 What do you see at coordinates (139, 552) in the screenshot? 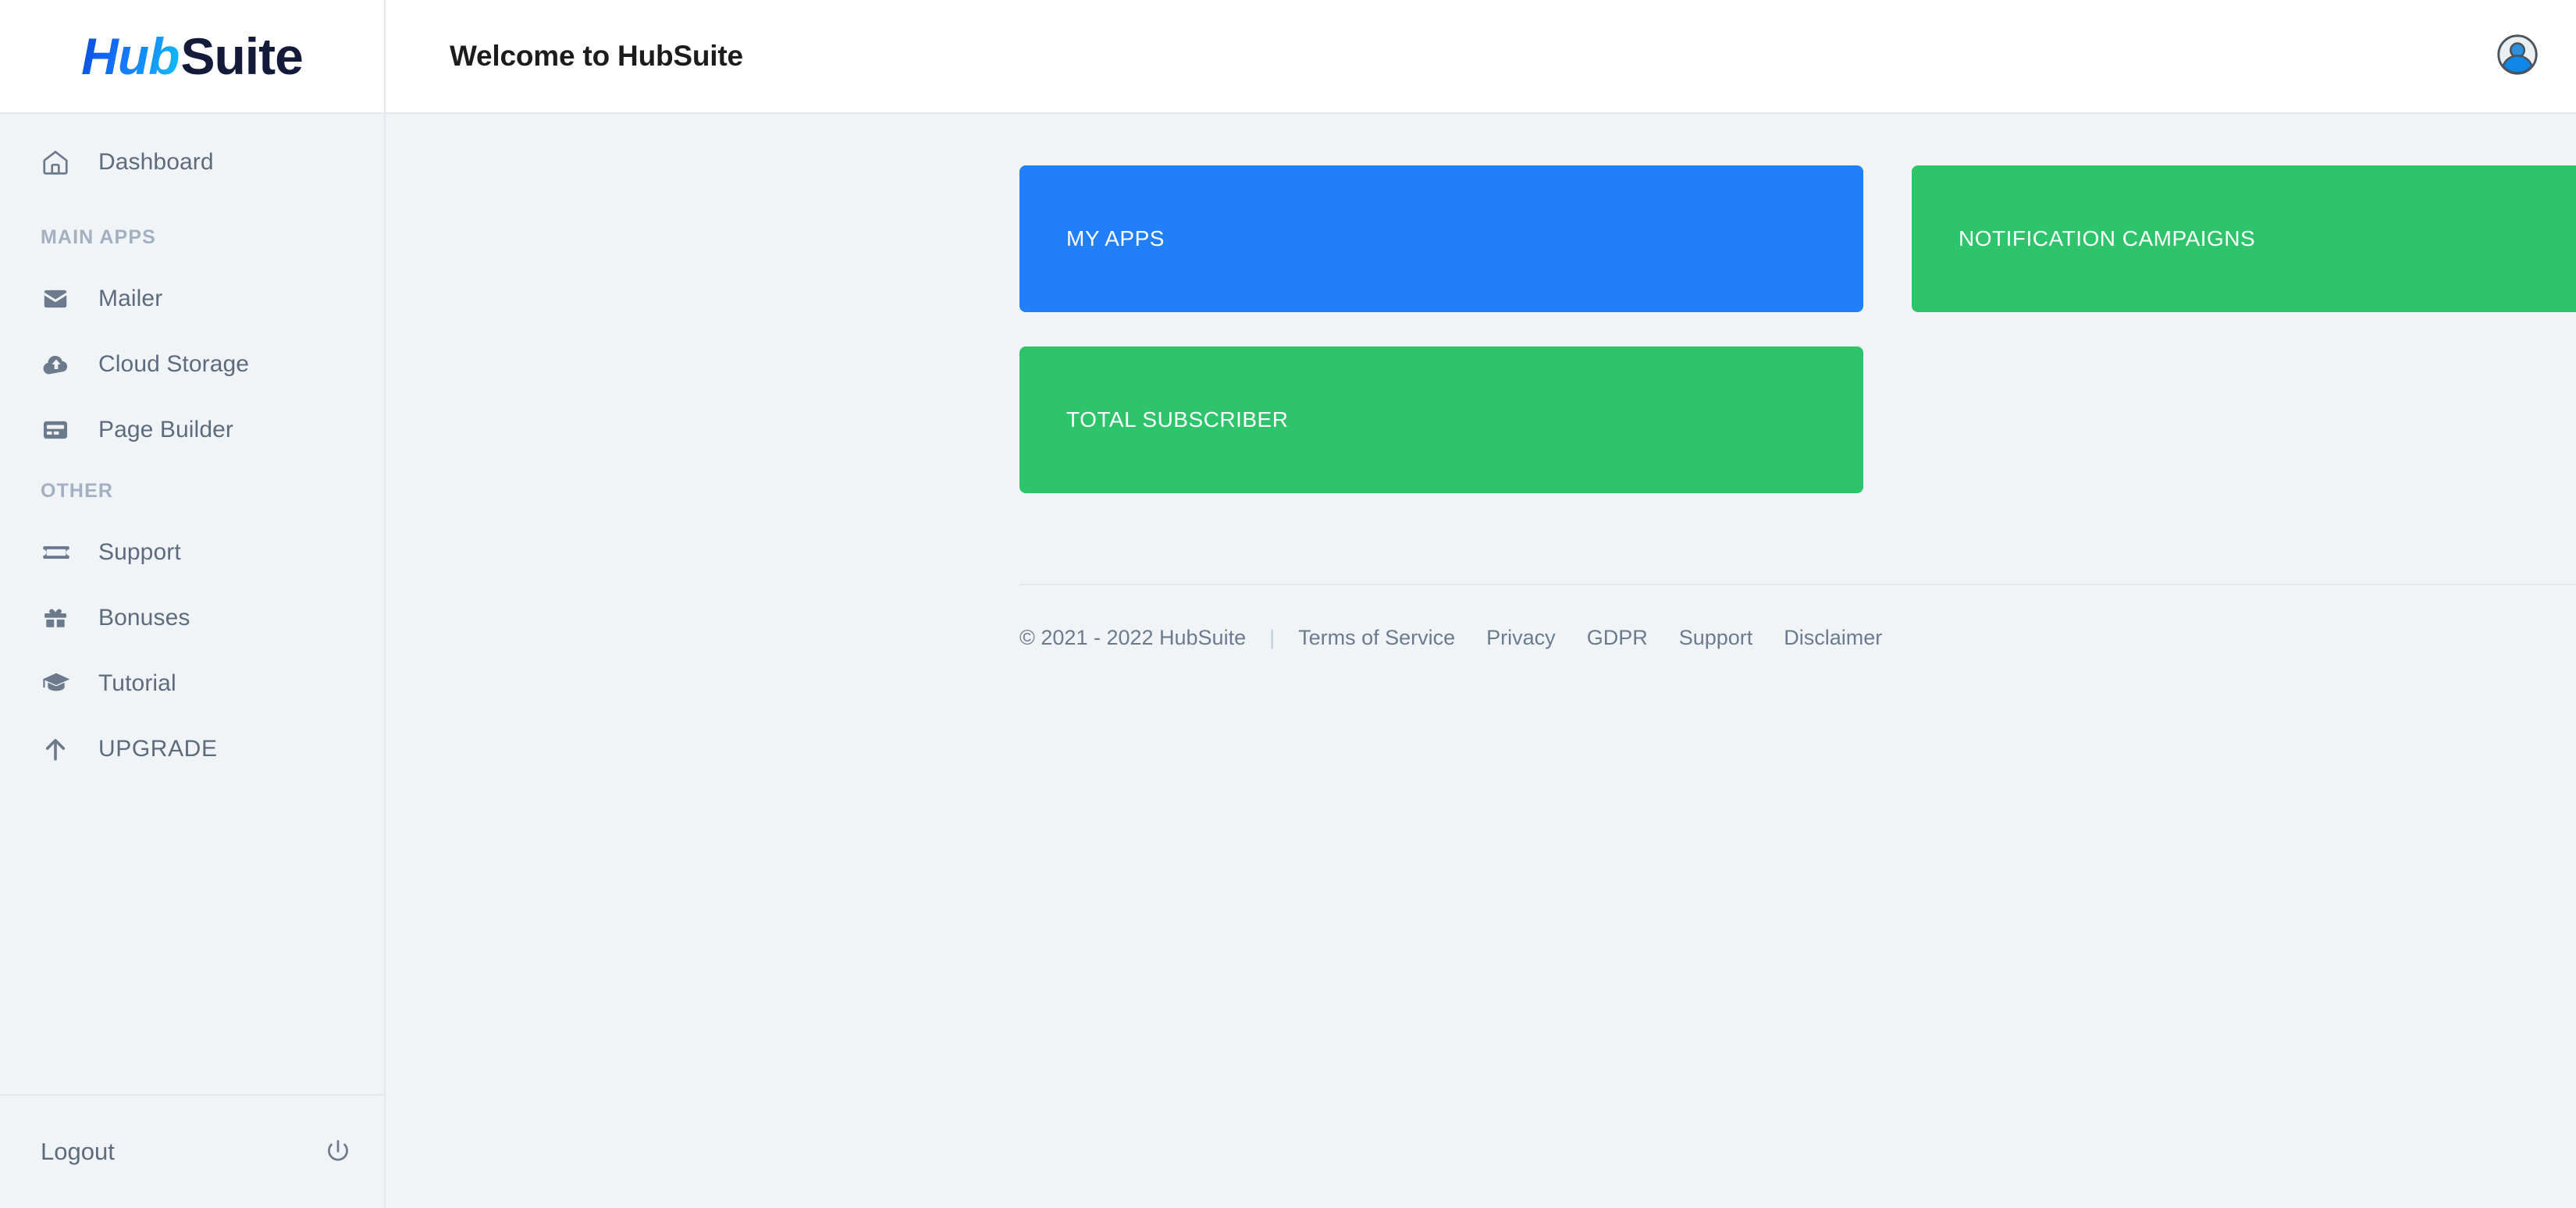
I see `sidebar-item-label: Support` at bounding box center [139, 552].